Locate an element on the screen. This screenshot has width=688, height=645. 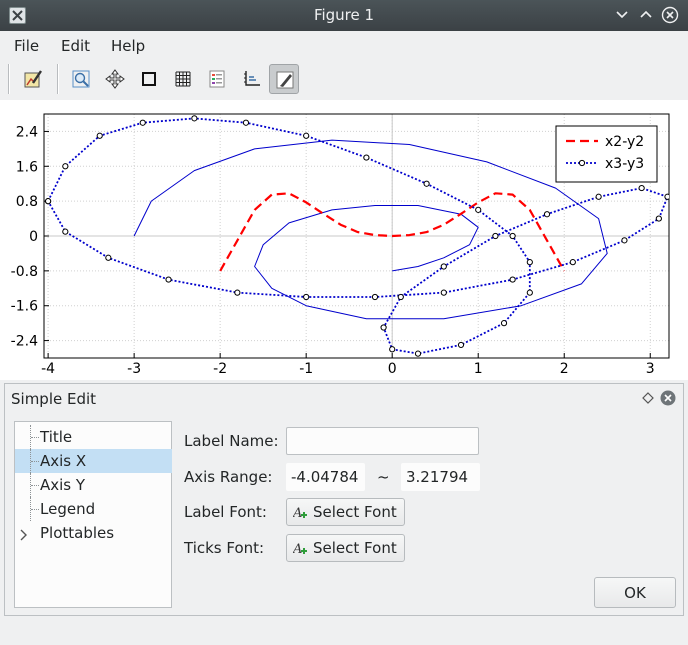
y-tick-label: 0 is located at coordinates (33, 237).